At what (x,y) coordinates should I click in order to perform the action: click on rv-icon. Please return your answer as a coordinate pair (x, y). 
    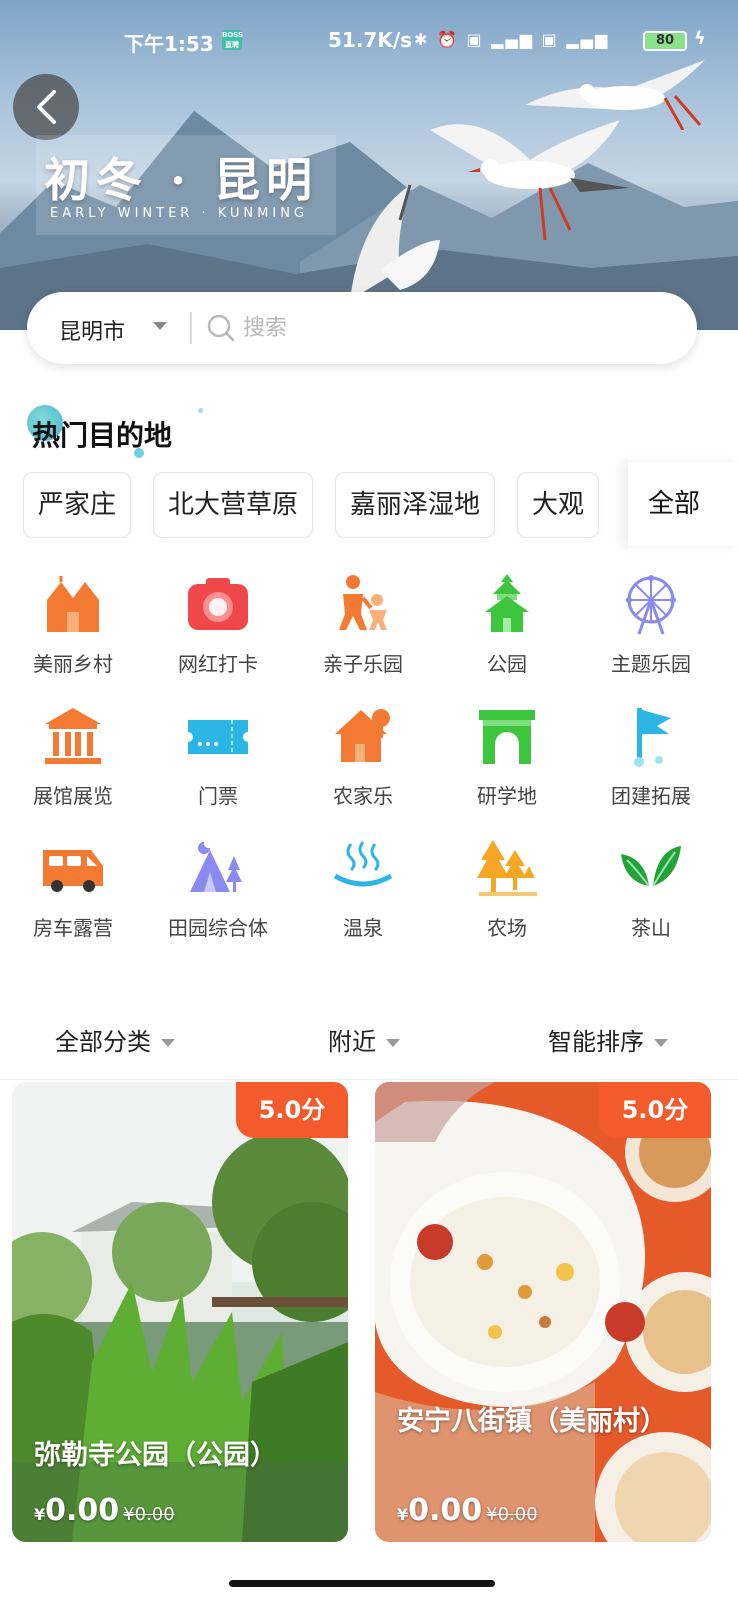
    Looking at the image, I should click on (73, 871).